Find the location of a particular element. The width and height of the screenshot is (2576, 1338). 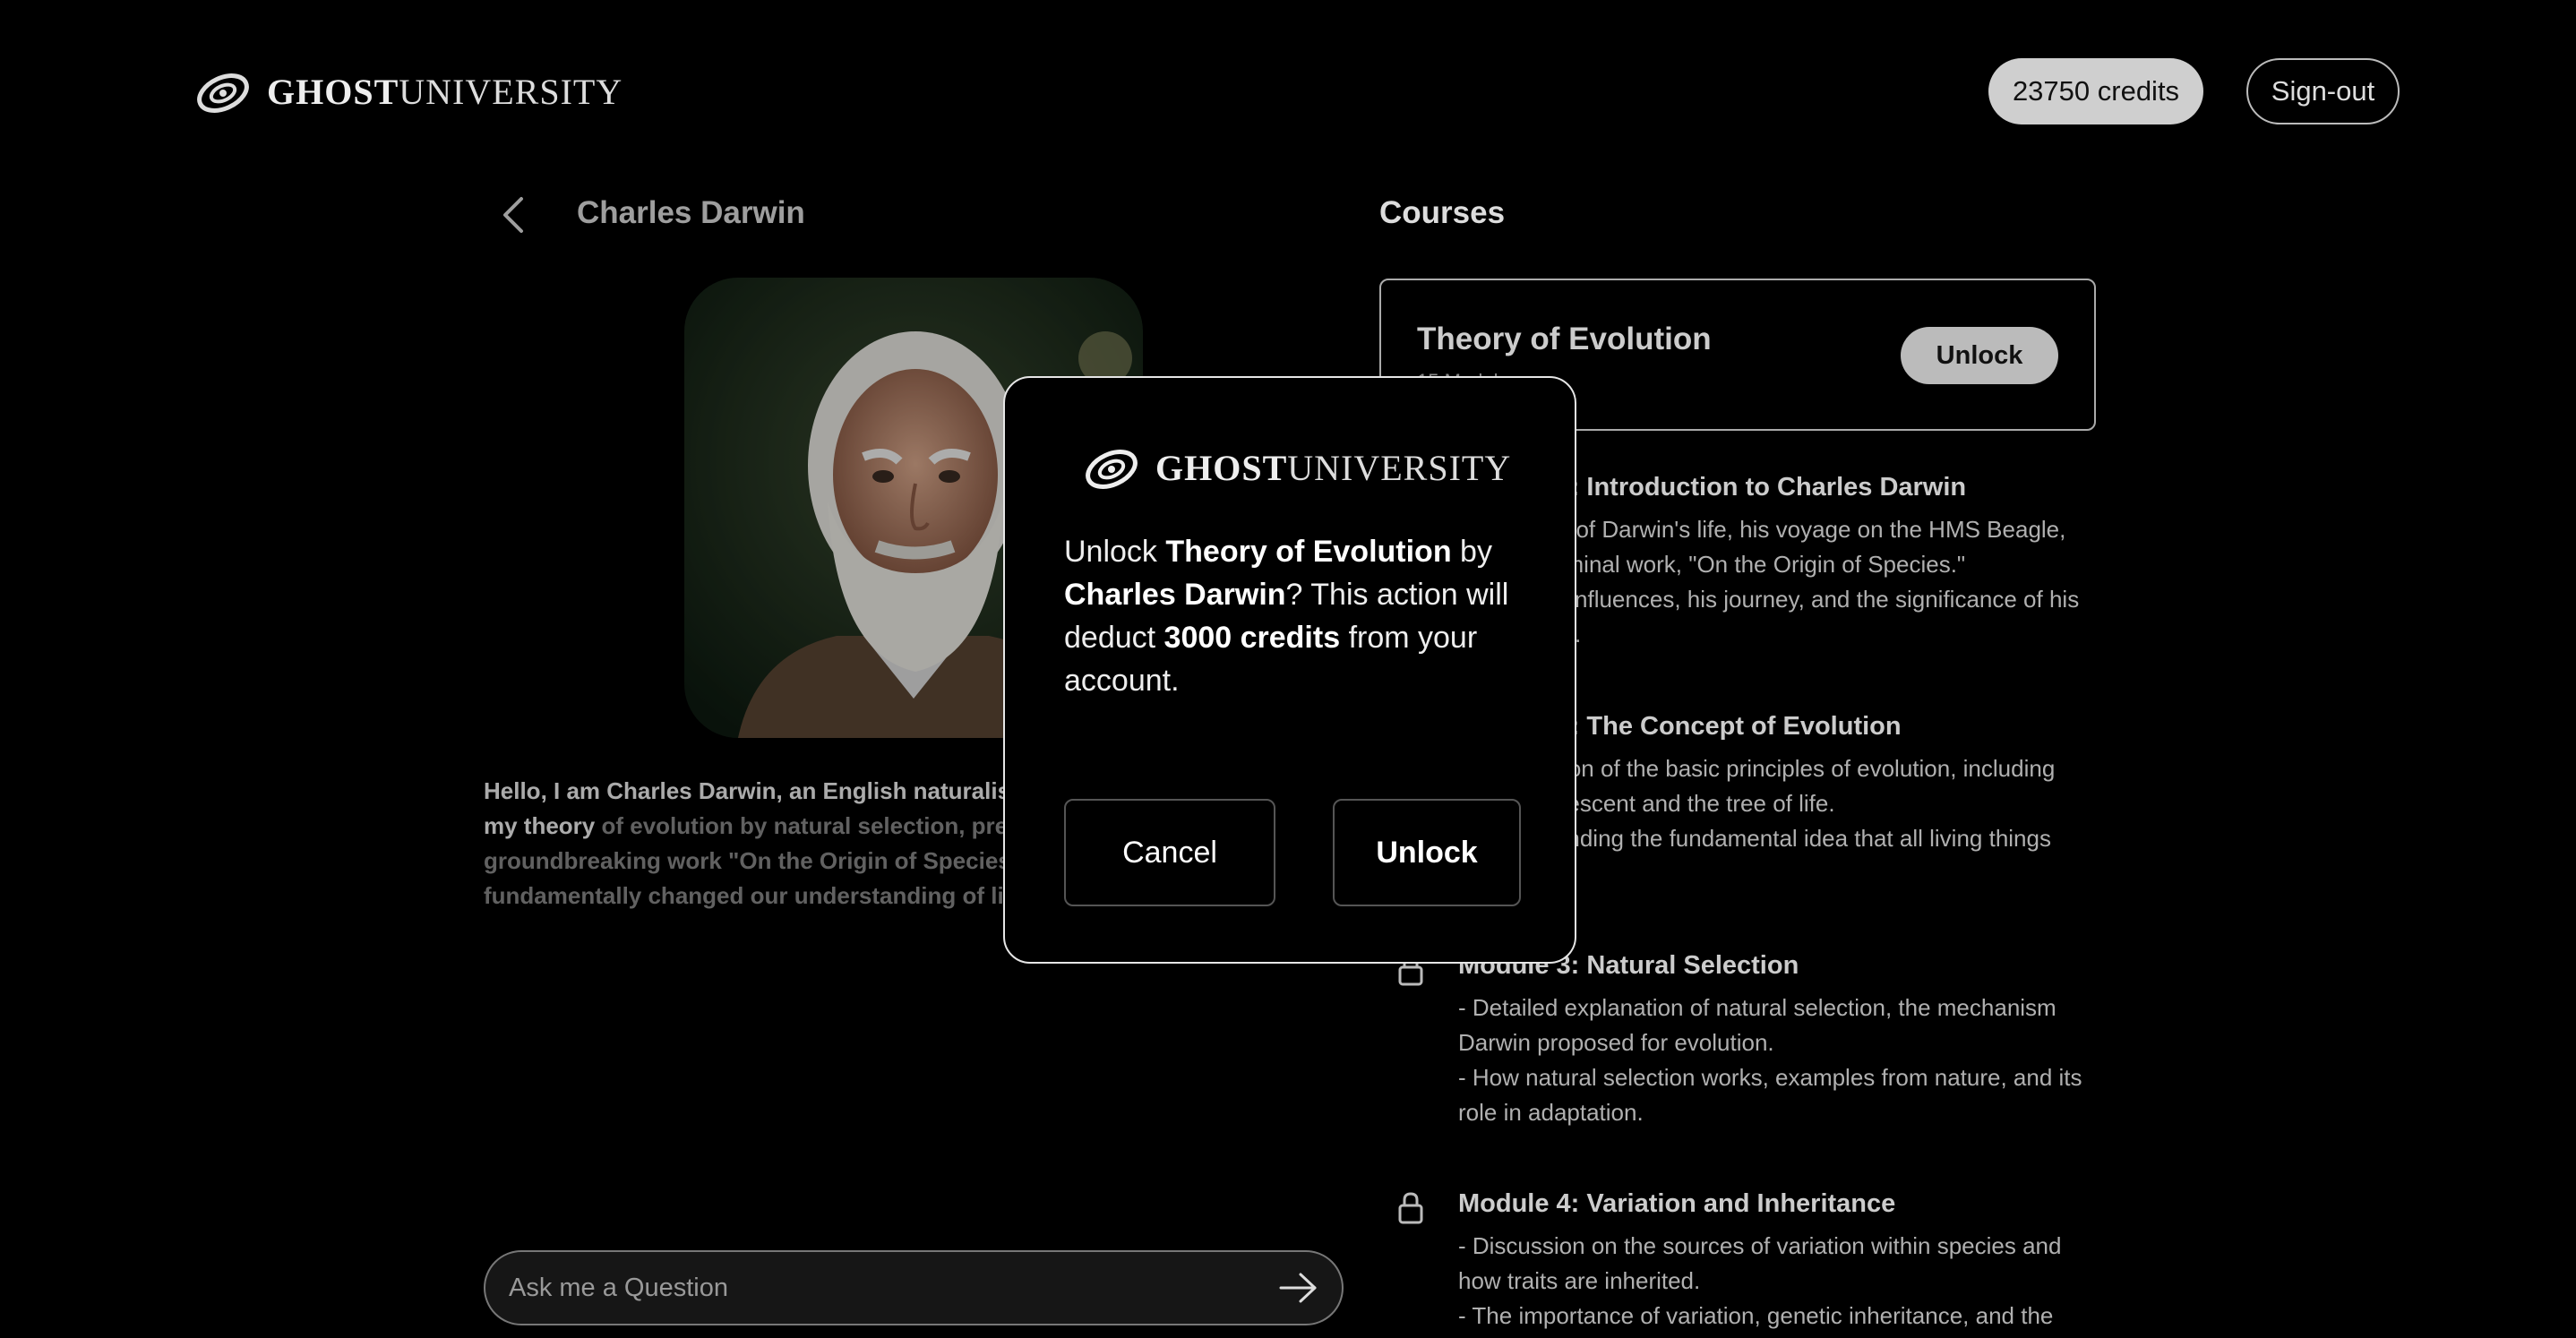

msg-part: Unlock is located at coordinates (1115, 552).